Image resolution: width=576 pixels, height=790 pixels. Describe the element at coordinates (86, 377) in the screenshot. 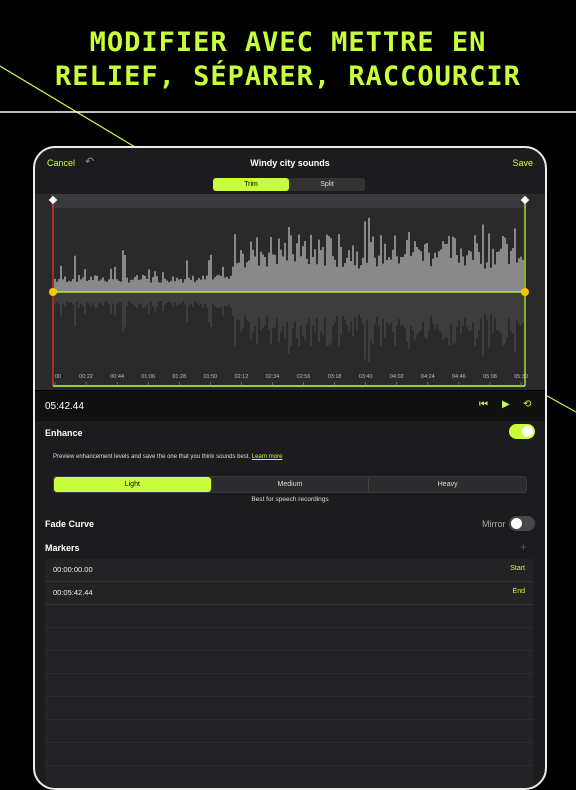

I see `timeline-tick-label: 00:22` at that location.